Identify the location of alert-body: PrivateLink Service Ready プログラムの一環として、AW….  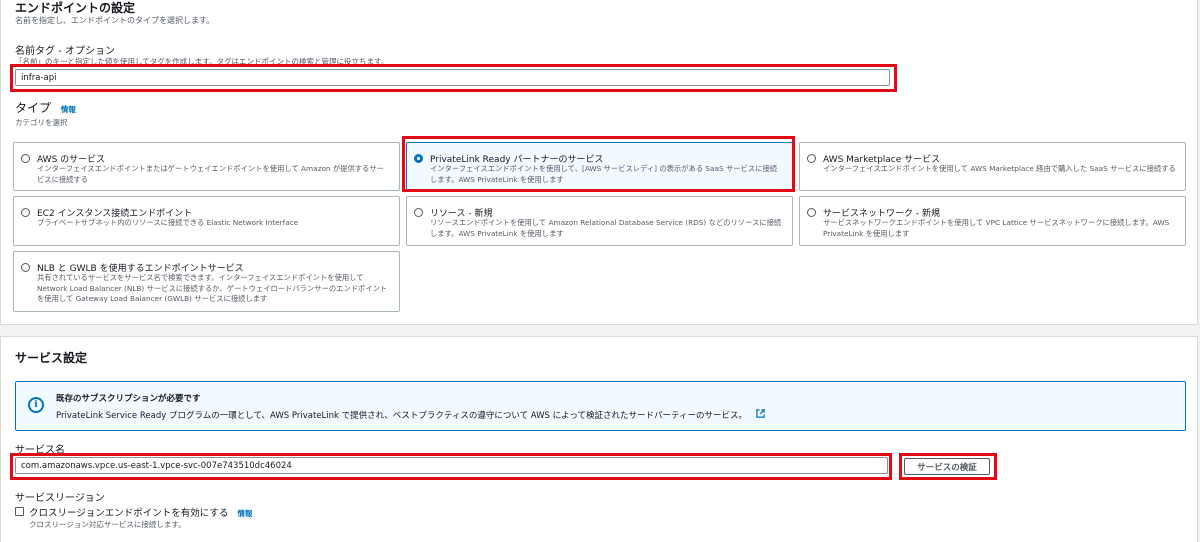
(410, 415).